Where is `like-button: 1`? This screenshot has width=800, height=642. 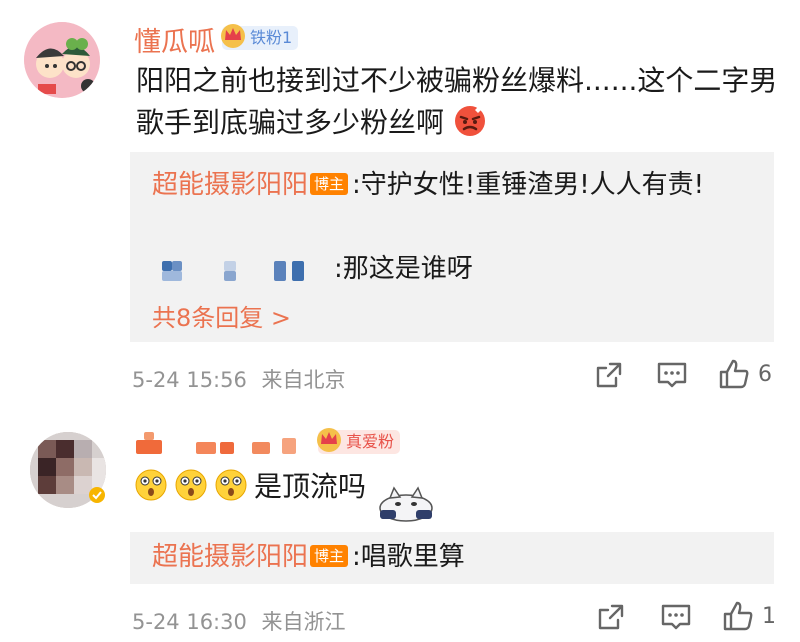 like-button: 1 is located at coordinates (749, 616).